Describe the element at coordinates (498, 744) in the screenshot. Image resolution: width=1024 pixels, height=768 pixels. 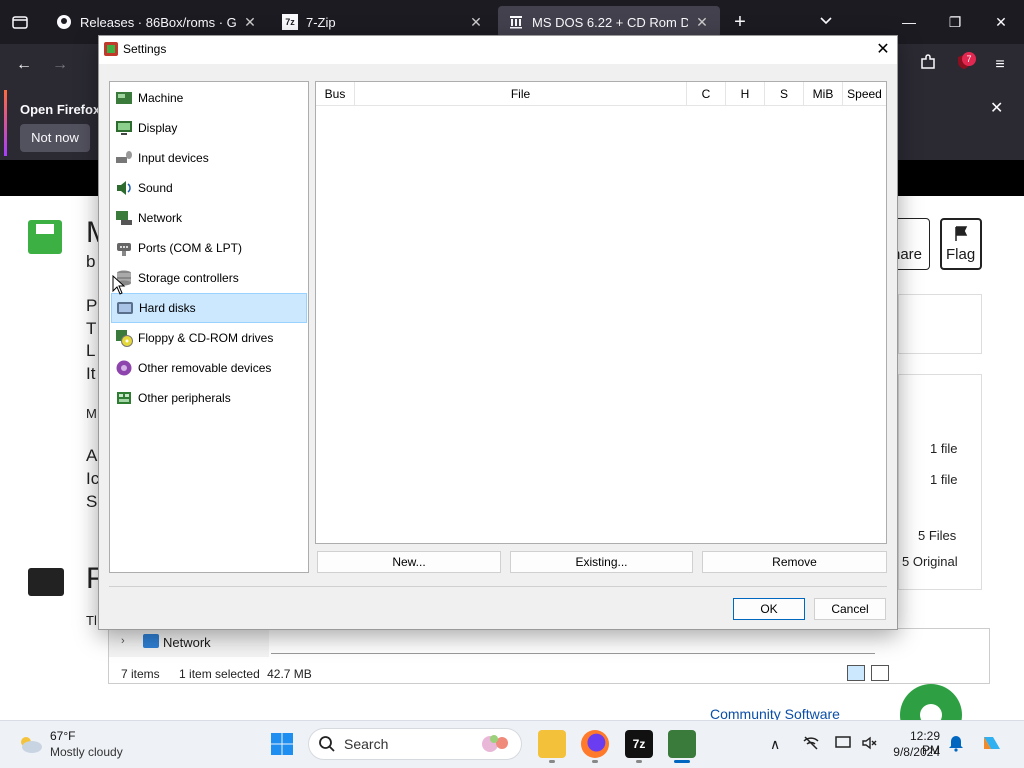
I see `search-highlight-icon` at that location.